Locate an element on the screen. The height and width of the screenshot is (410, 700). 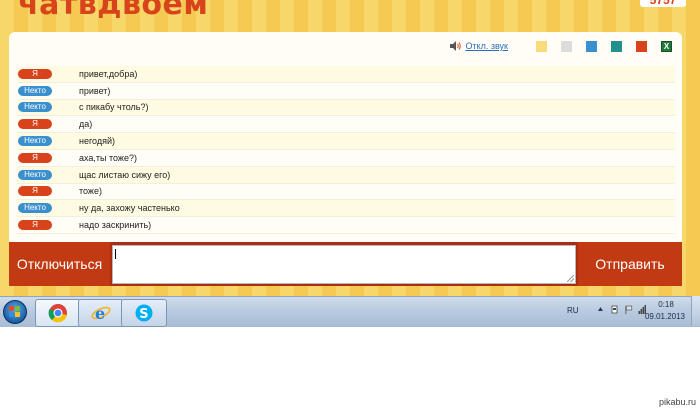
mute-sound-link: Откл. звук is located at coordinates (486, 46).